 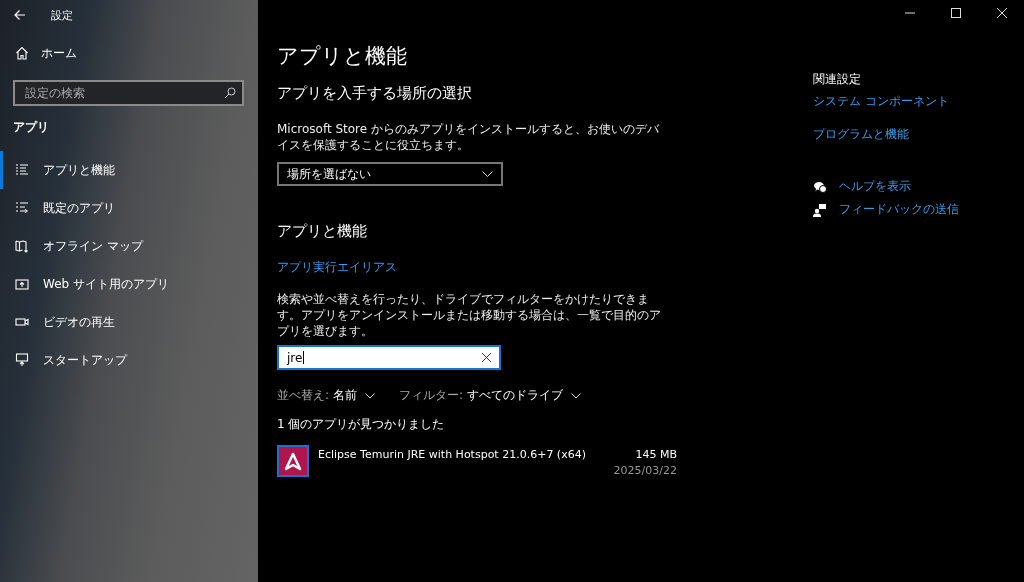 What do you see at coordinates (322, 231) in the screenshot?
I see `section-heading: アプリと機能` at bounding box center [322, 231].